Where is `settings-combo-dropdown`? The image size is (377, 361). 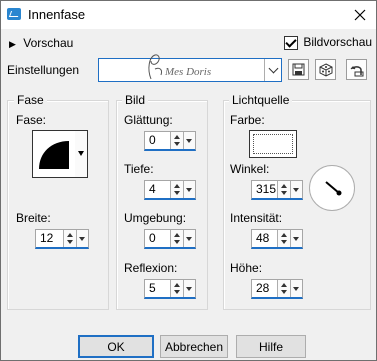 settings-combo-dropdown is located at coordinates (272, 70).